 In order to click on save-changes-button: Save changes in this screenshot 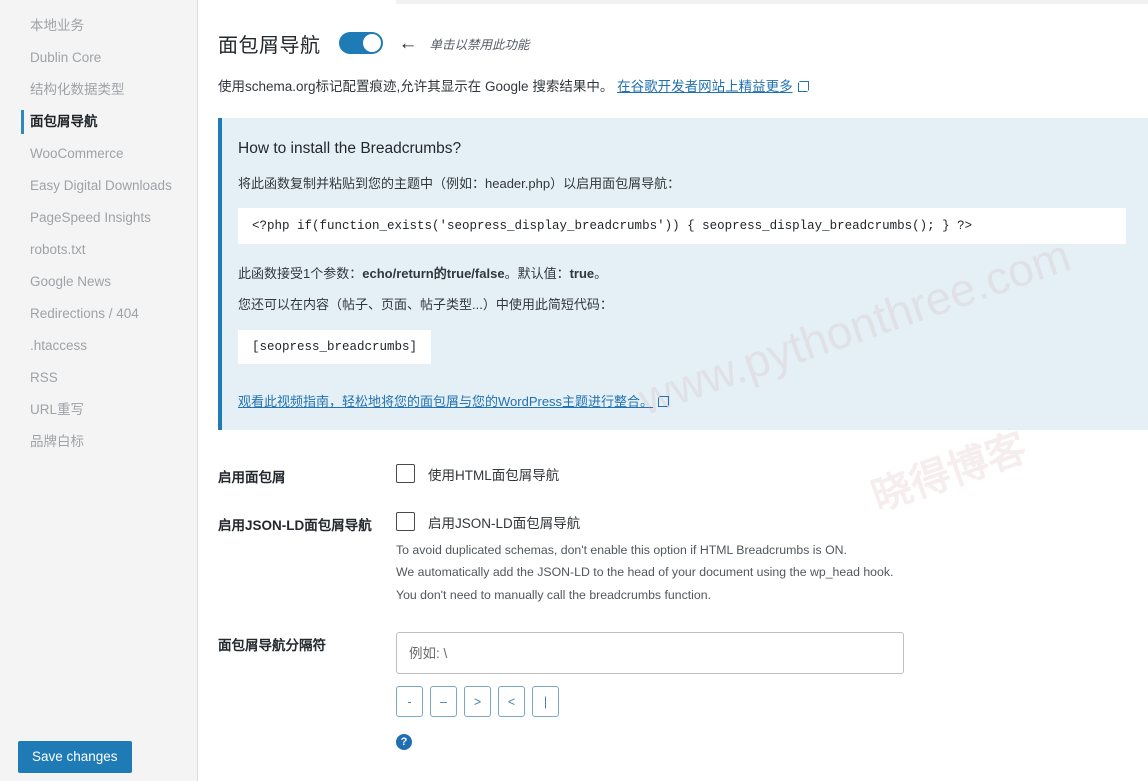, I will do `click(75, 756)`.